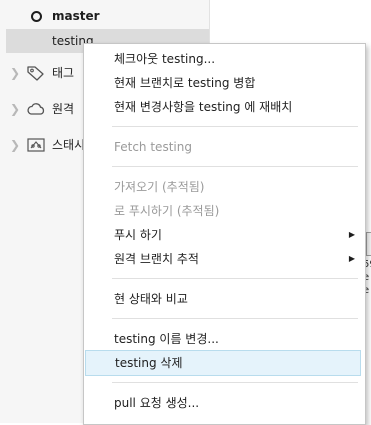 The width and height of the screenshot is (371, 425). What do you see at coordinates (36, 109) in the screenshot?
I see `cloud-icon` at bounding box center [36, 109].